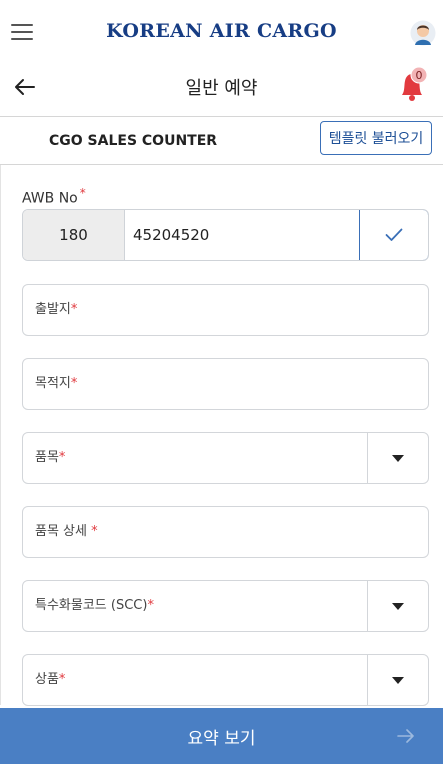 This screenshot has width=443, height=764. Describe the element at coordinates (56, 383) in the screenshot. I see `destination-label: 목적지*` at that location.